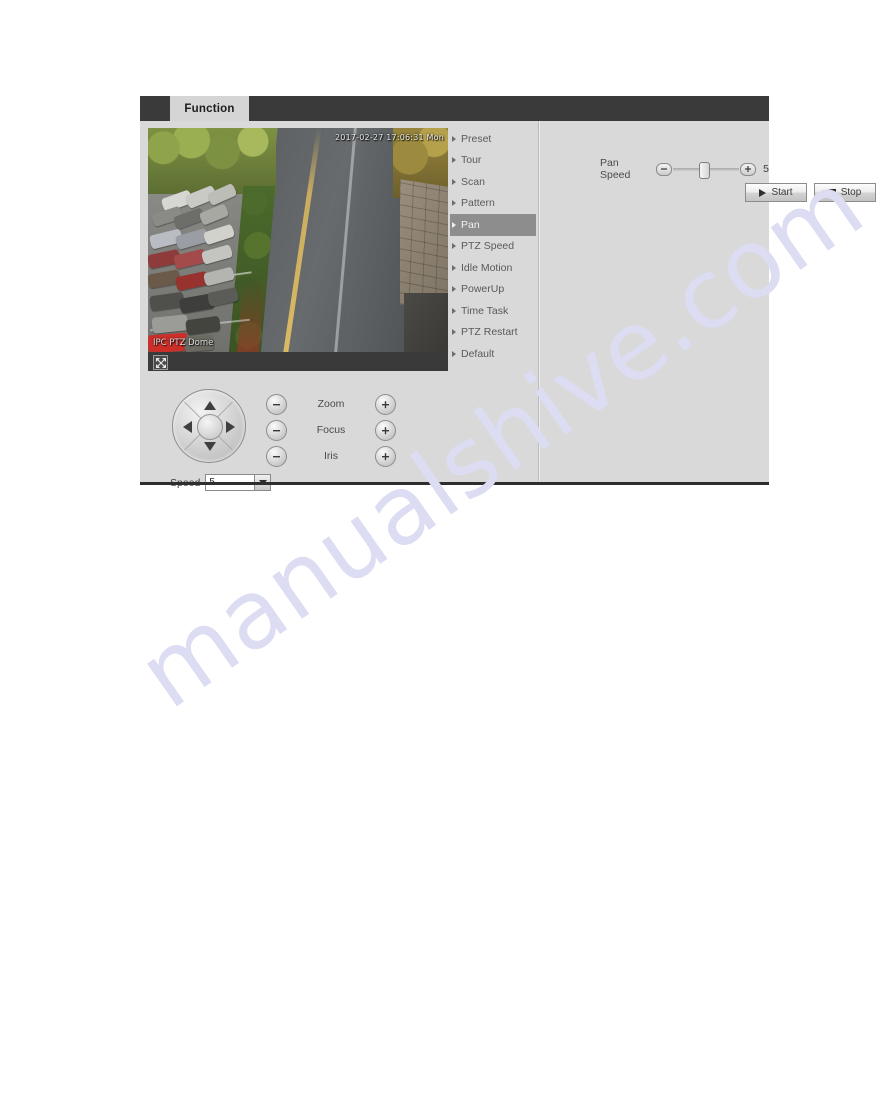 Image resolution: width=893 pixels, height=1106 pixels. I want to click on lens-row-iris: Iris, so click(331, 456).